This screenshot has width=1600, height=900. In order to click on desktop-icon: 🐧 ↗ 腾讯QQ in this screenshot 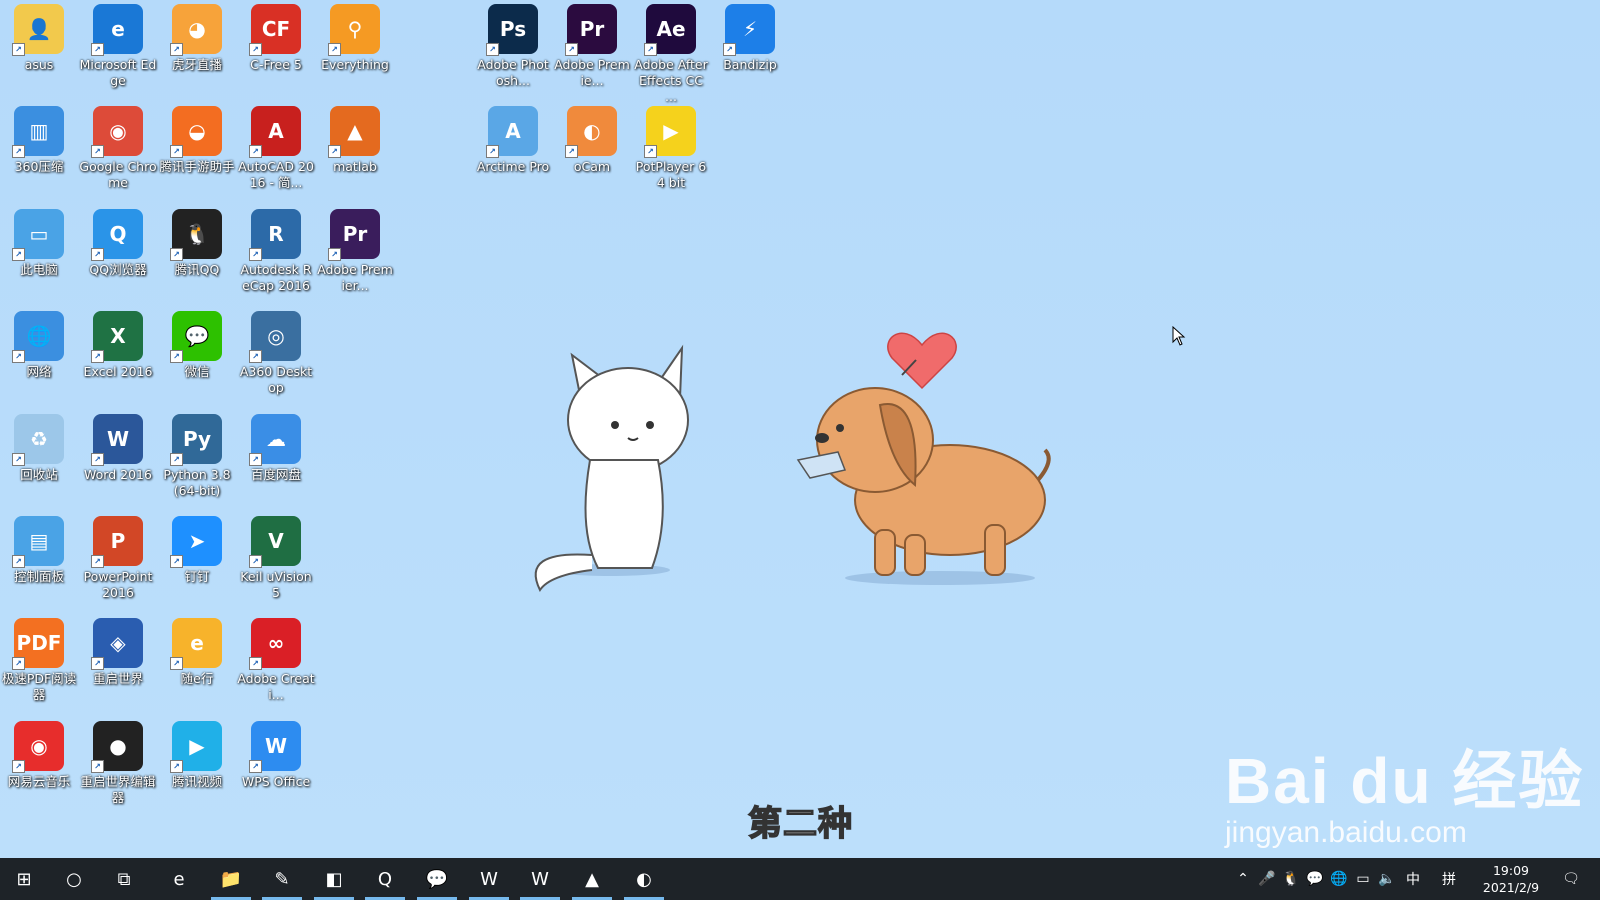, I will do `click(197, 241)`.